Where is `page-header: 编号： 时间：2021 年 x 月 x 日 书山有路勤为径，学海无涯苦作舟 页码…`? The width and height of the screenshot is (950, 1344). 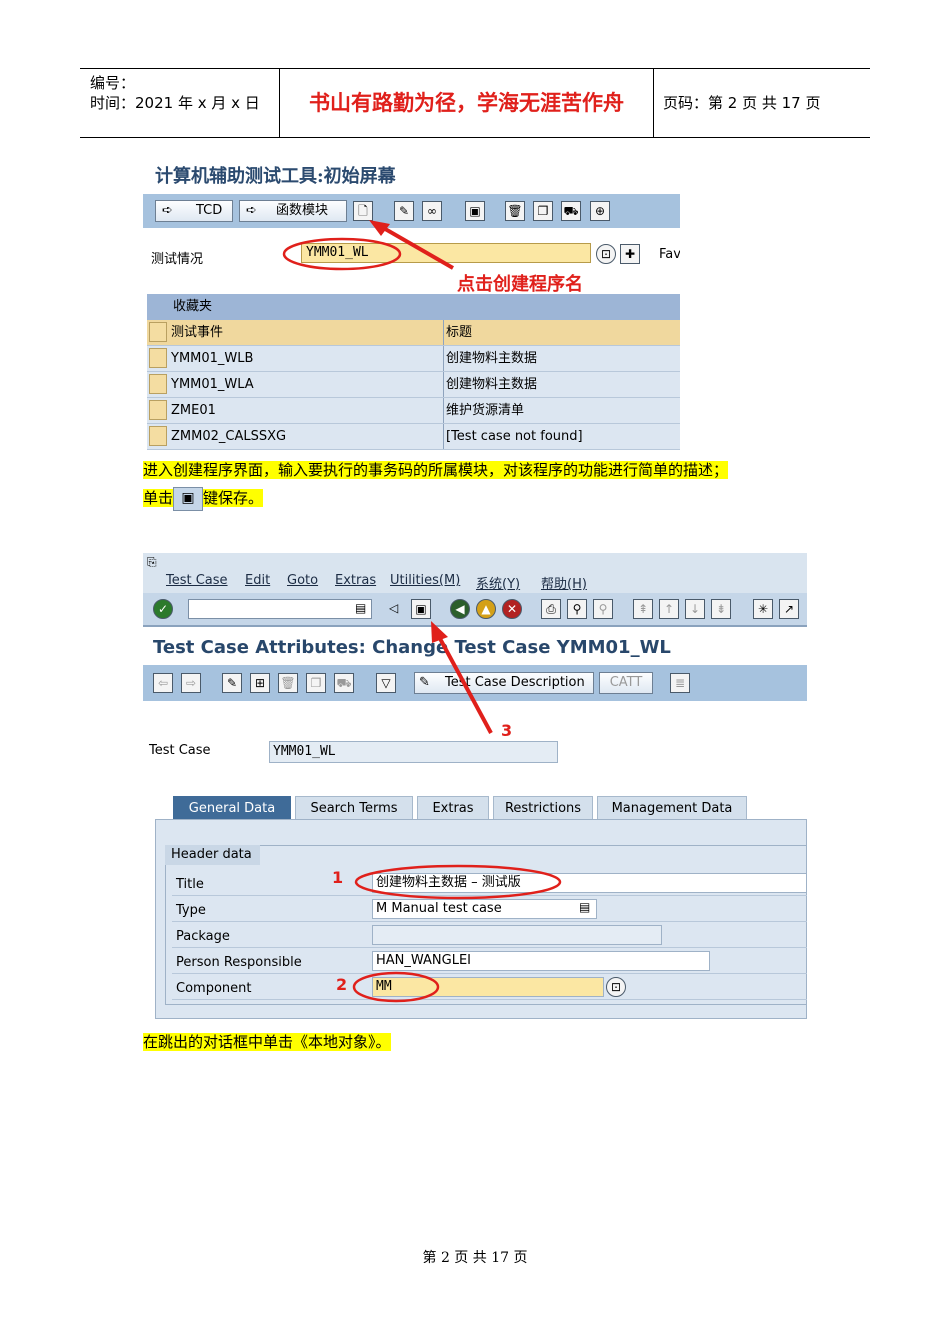 page-header: 编号： 时间：2021 年 x 月 x 日 书山有路勤为径，学海无涯苦作舟 页码… is located at coordinates (475, 103).